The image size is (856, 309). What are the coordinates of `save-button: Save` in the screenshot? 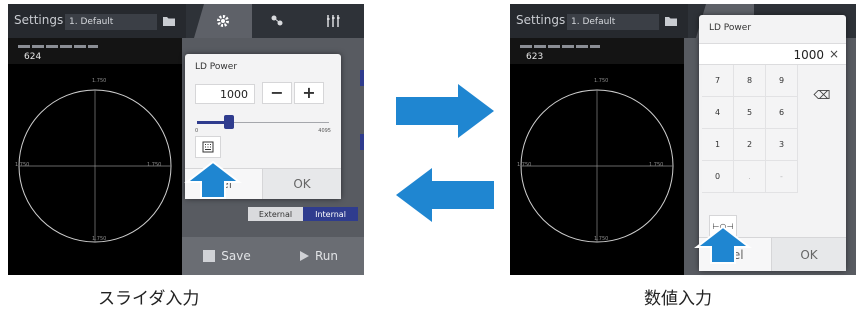 It's located at (227, 256).